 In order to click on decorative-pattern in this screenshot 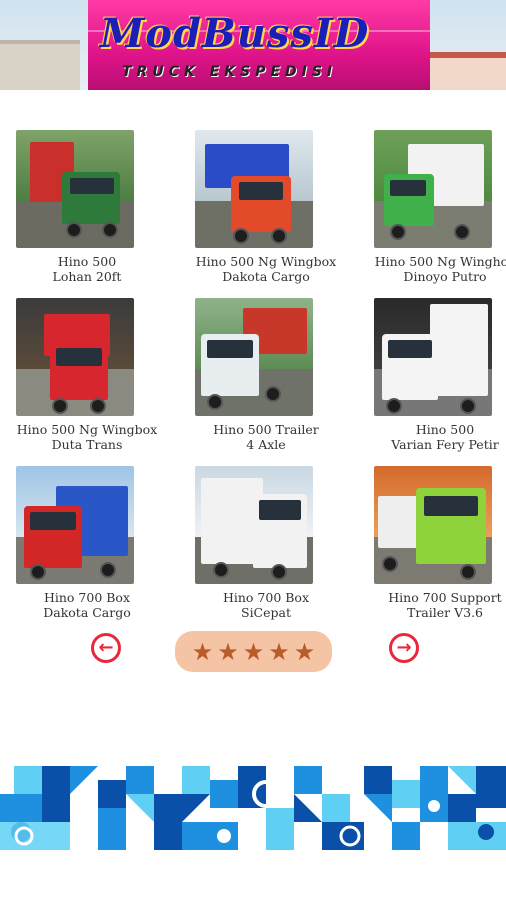, I will do `click(253, 808)`.